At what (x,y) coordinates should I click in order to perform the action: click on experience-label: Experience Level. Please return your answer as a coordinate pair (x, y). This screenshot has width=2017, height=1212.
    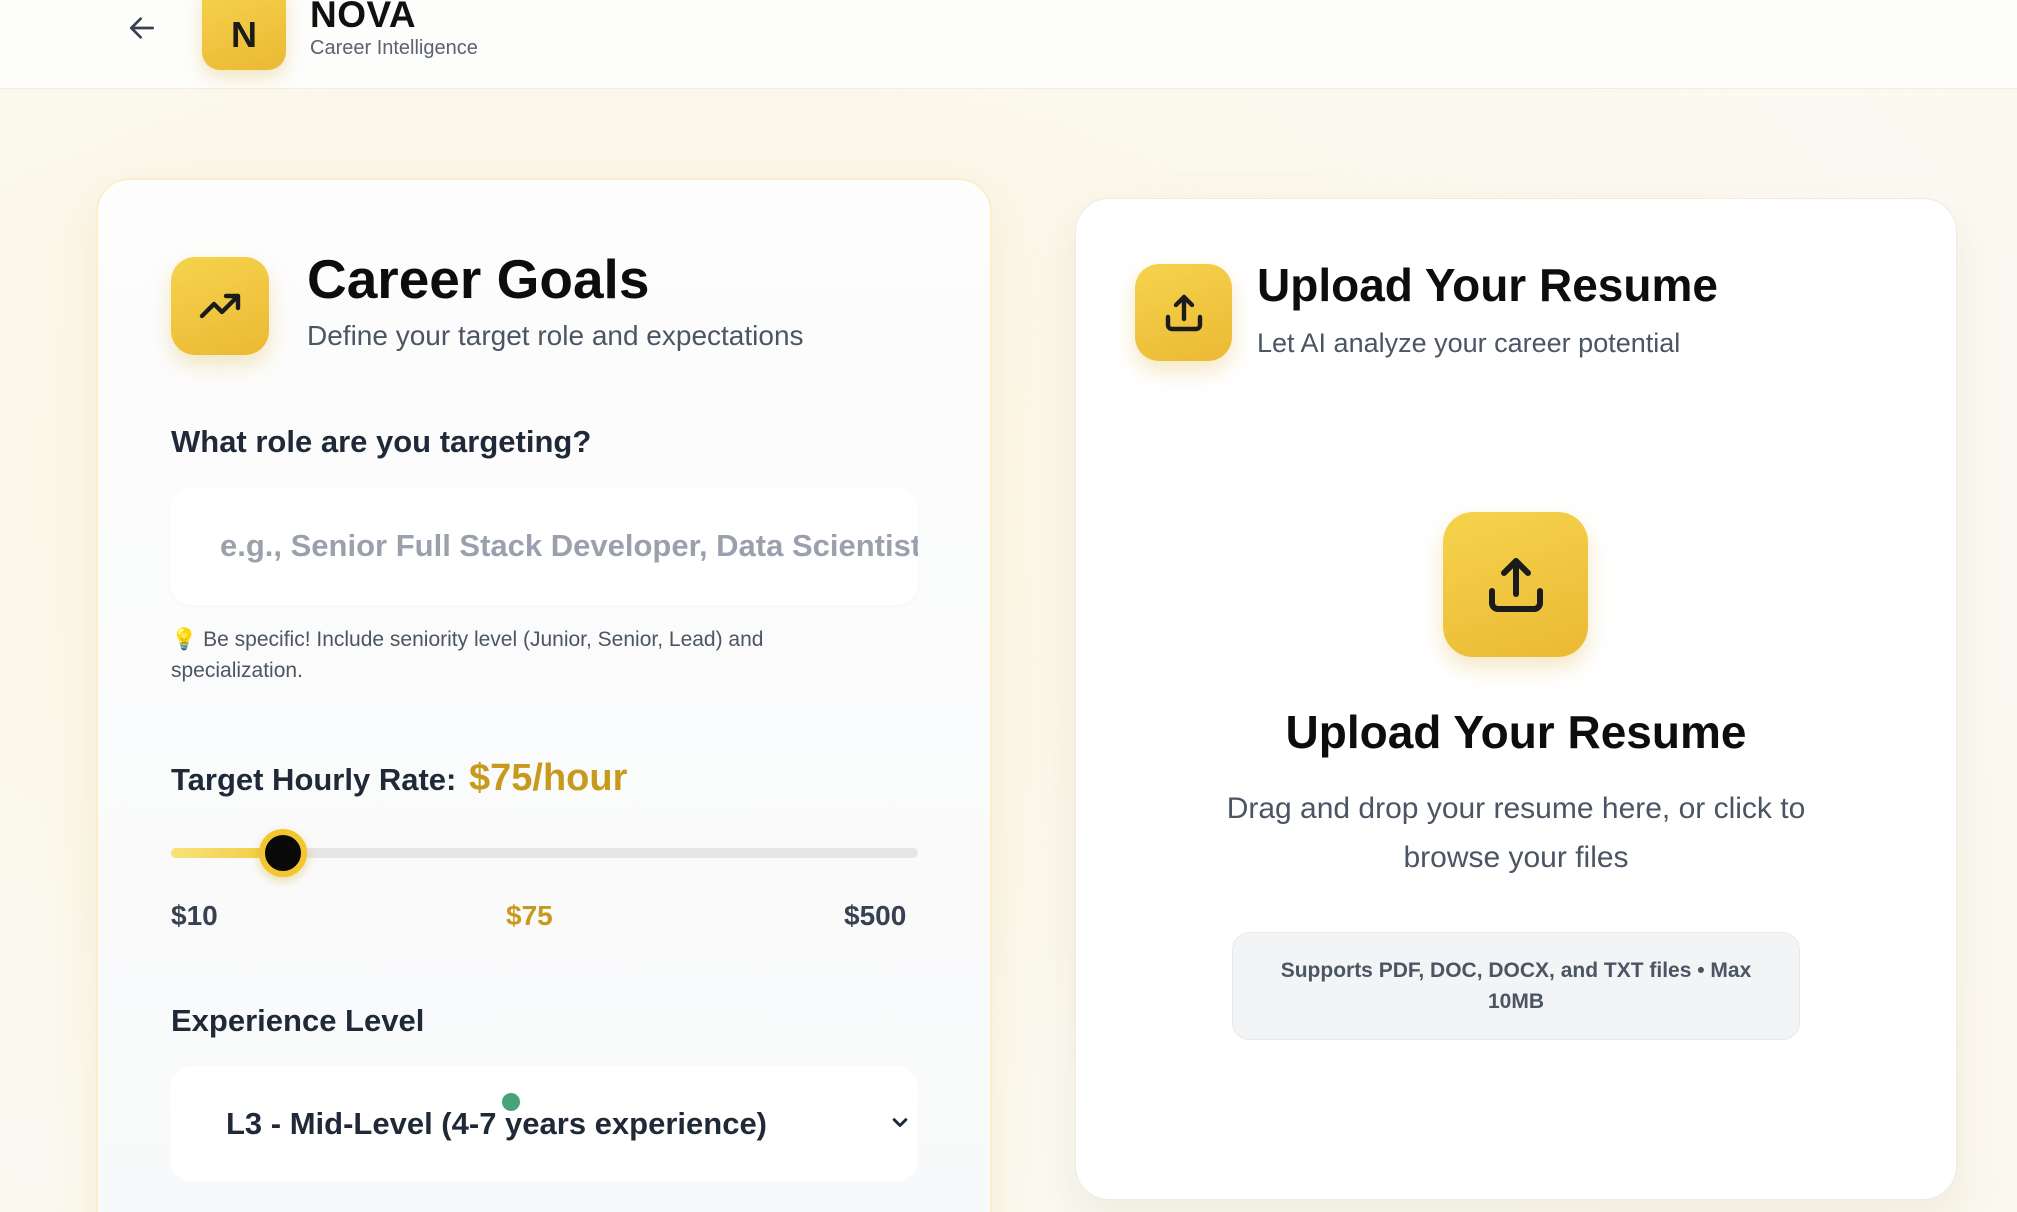
    Looking at the image, I should click on (298, 1020).